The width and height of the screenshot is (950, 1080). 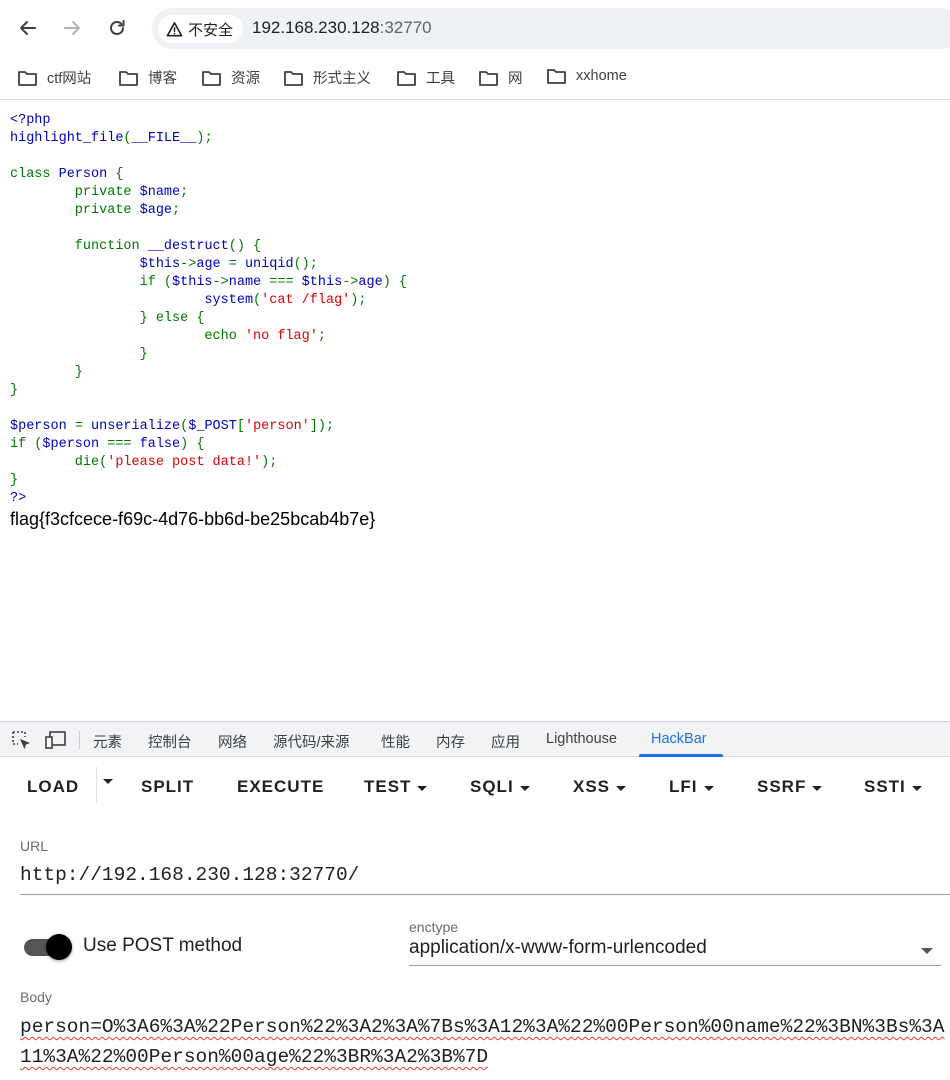 I want to click on tab-elements: 元素, so click(x=107, y=741).